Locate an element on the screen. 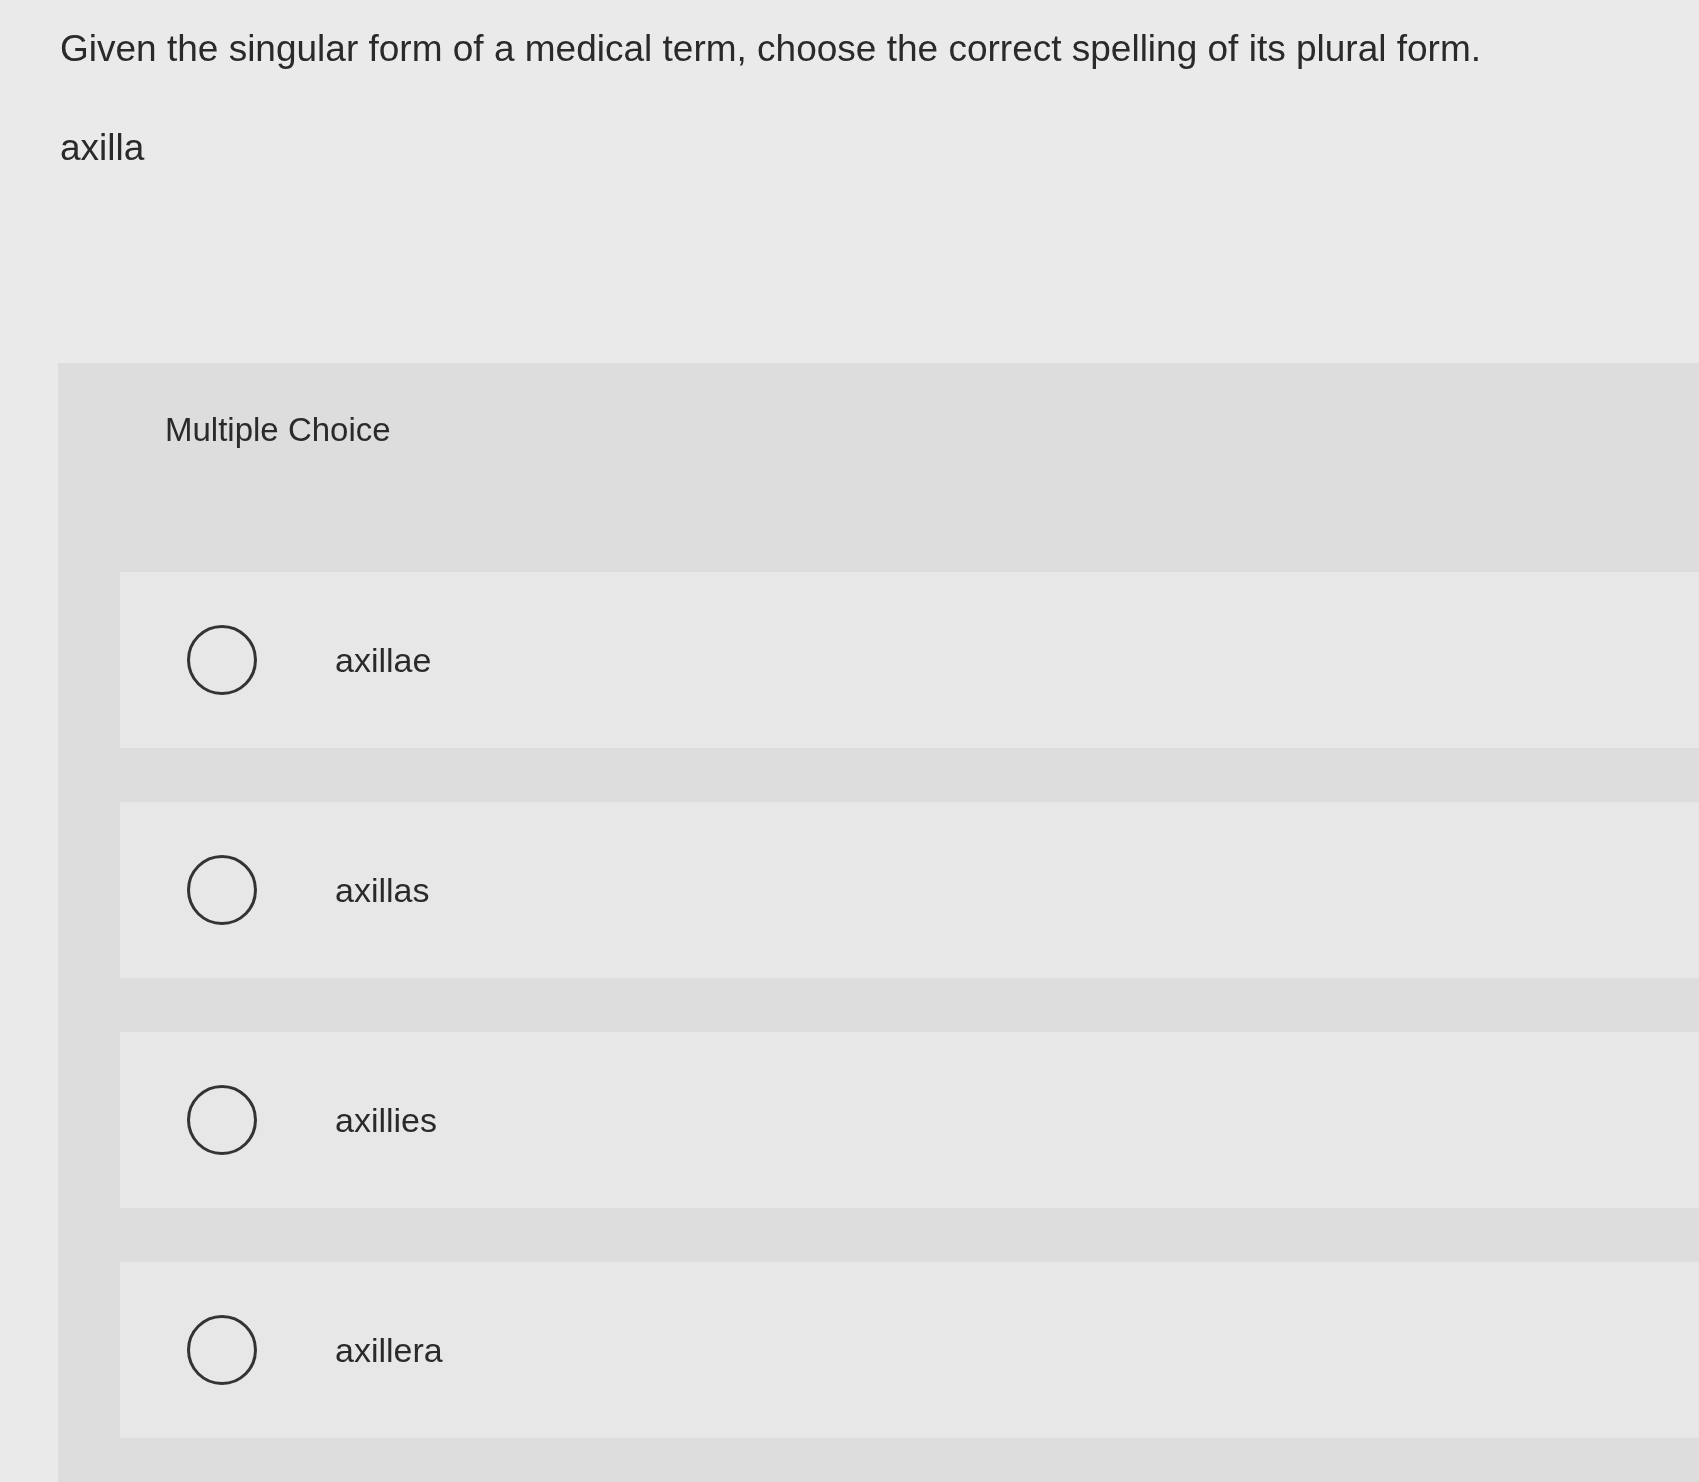  option-label: axillies is located at coordinates (386, 1120).